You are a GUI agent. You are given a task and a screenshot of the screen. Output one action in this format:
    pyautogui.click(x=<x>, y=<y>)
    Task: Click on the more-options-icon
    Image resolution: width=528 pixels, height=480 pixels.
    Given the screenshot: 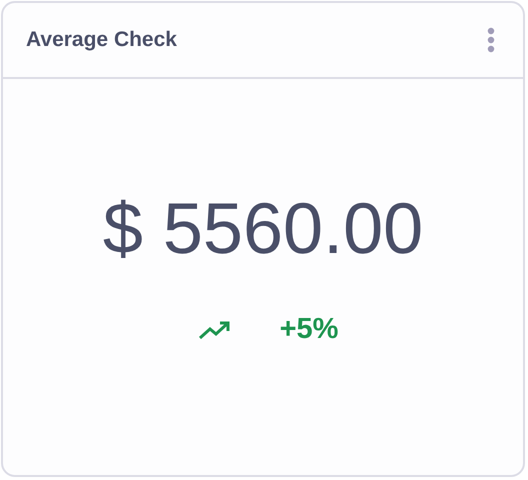 What is the action you would take?
    pyautogui.click(x=491, y=40)
    